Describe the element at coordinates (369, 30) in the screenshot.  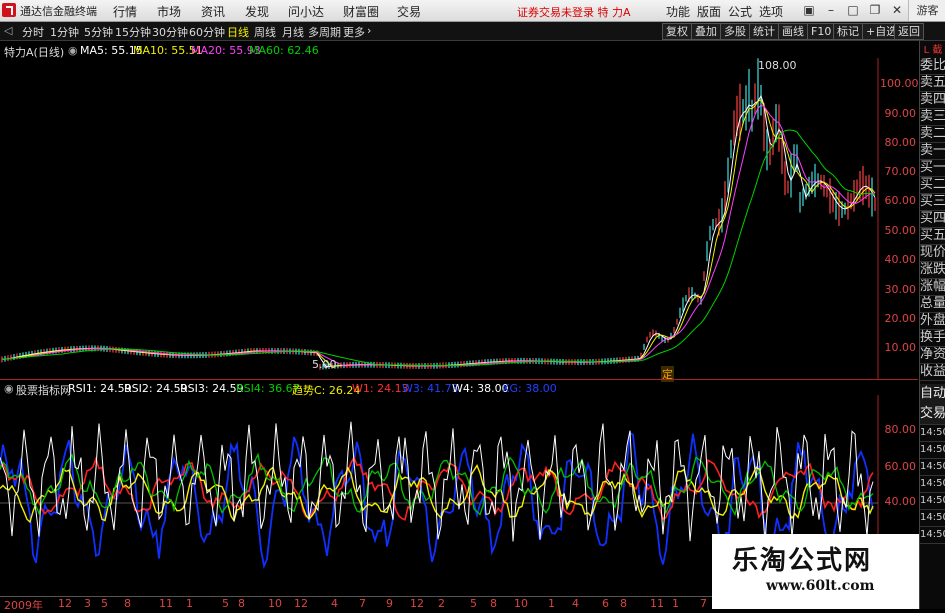
I see `more-arrow-icon: ›` at that location.